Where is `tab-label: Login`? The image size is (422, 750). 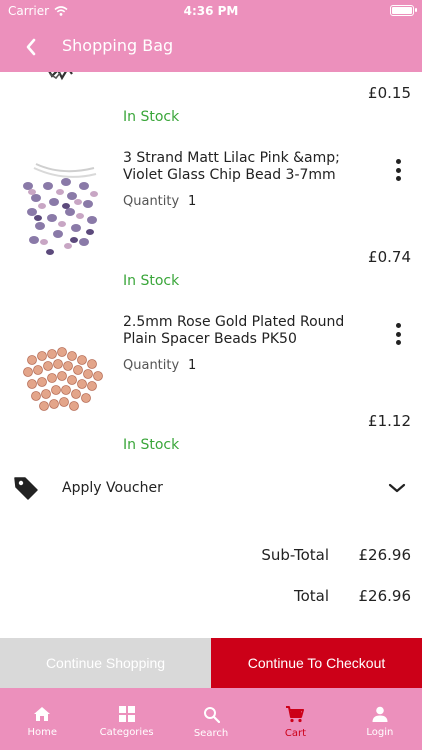
tab-label: Login is located at coordinates (380, 732).